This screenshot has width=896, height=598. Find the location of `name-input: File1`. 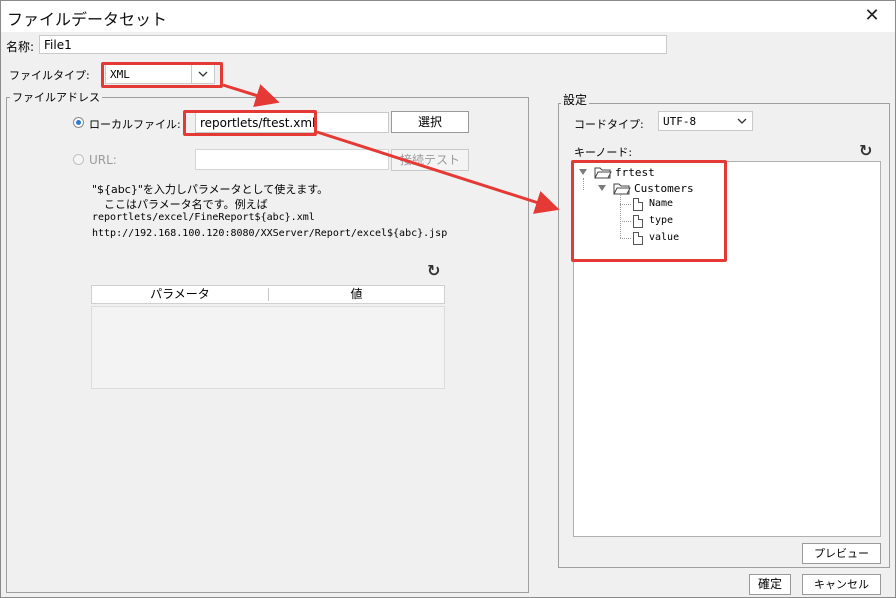

name-input: File1 is located at coordinates (353, 44).